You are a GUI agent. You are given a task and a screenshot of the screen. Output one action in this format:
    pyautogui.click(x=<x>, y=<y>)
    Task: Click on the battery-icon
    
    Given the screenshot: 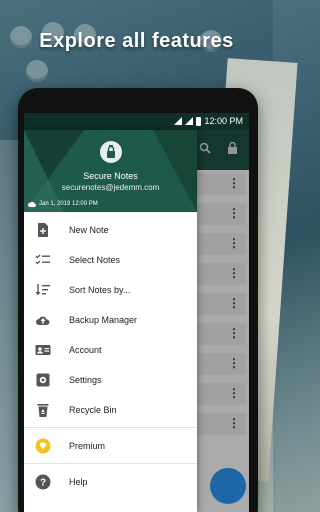 What is the action you would take?
    pyautogui.click(x=199, y=121)
    